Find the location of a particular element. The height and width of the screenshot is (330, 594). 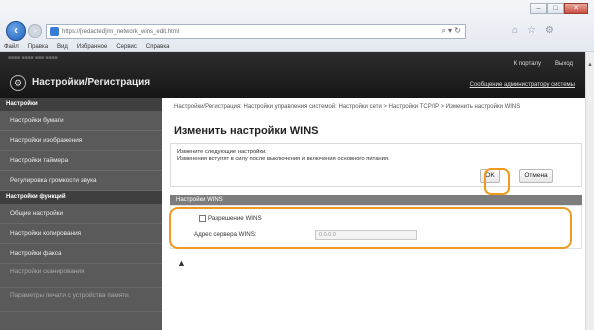

menu-file: Файл is located at coordinates (11, 47).